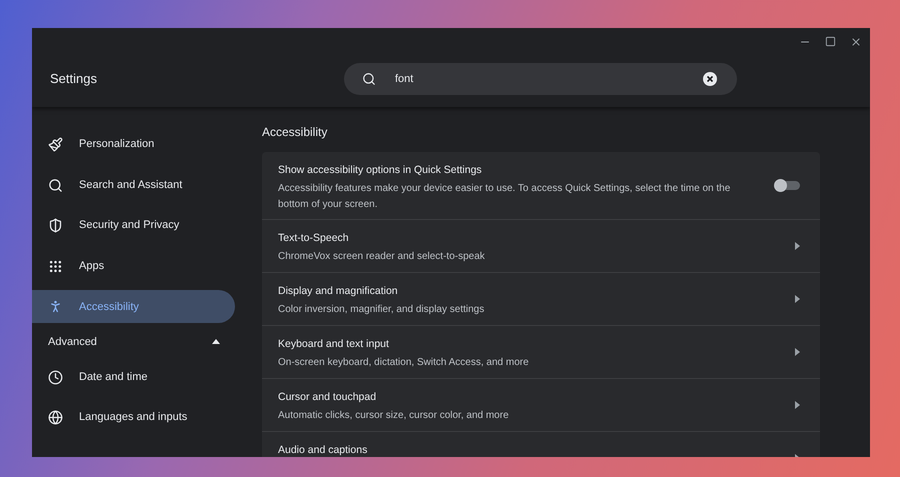 The width and height of the screenshot is (900, 477). Describe the element at coordinates (73, 79) in the screenshot. I see `window-title: Settings` at that location.